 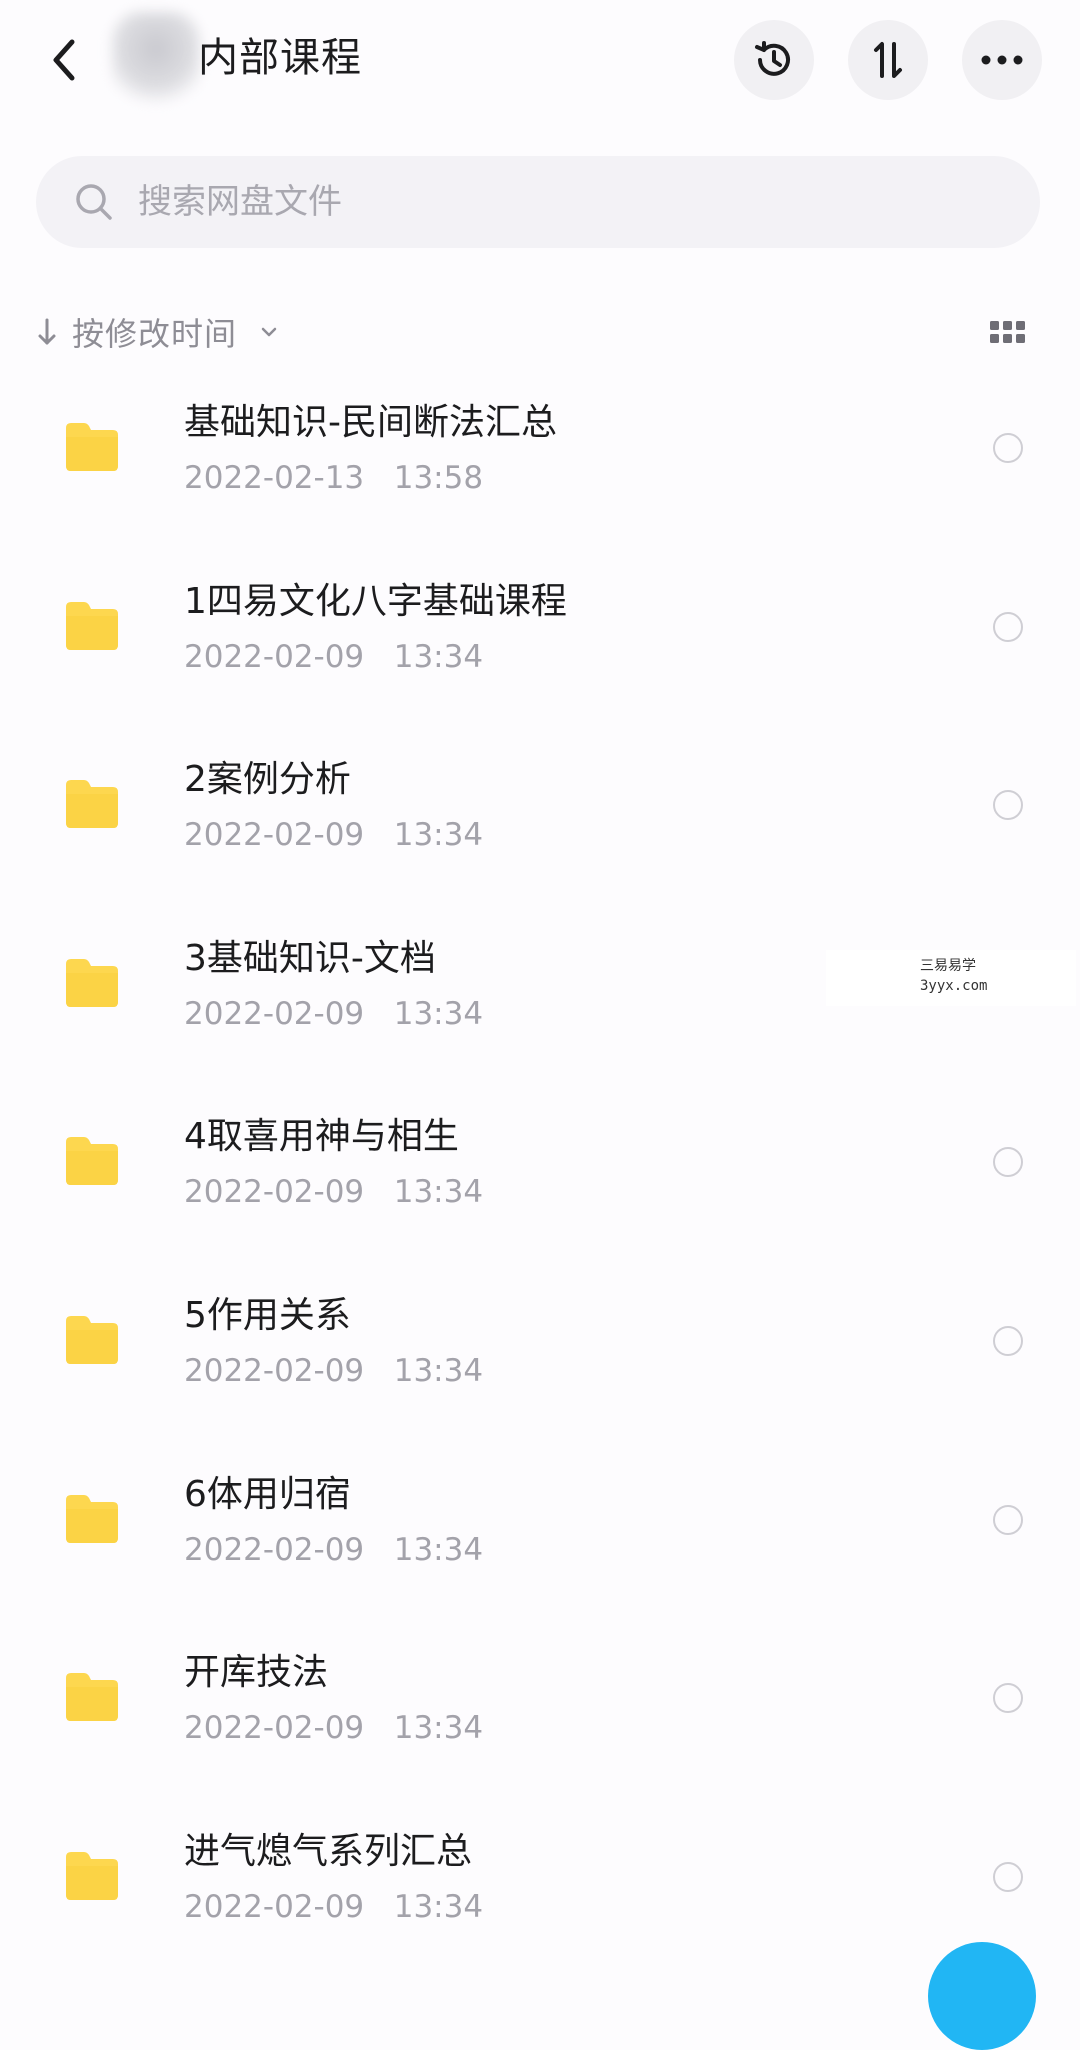 I want to click on file-row: 开库技法 2022-02-09 13:34, so click(x=540, y=1709).